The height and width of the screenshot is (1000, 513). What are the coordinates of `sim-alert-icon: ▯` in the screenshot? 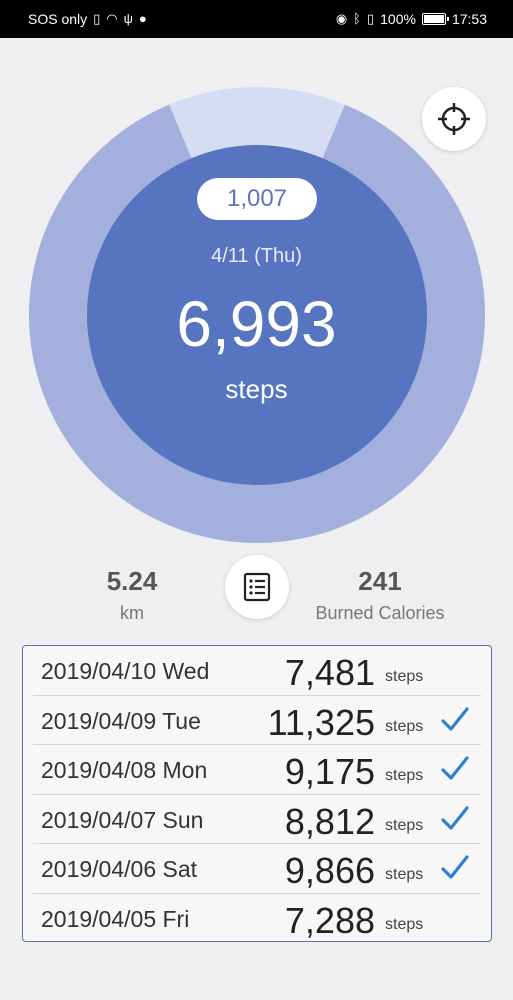 It's located at (97, 18).